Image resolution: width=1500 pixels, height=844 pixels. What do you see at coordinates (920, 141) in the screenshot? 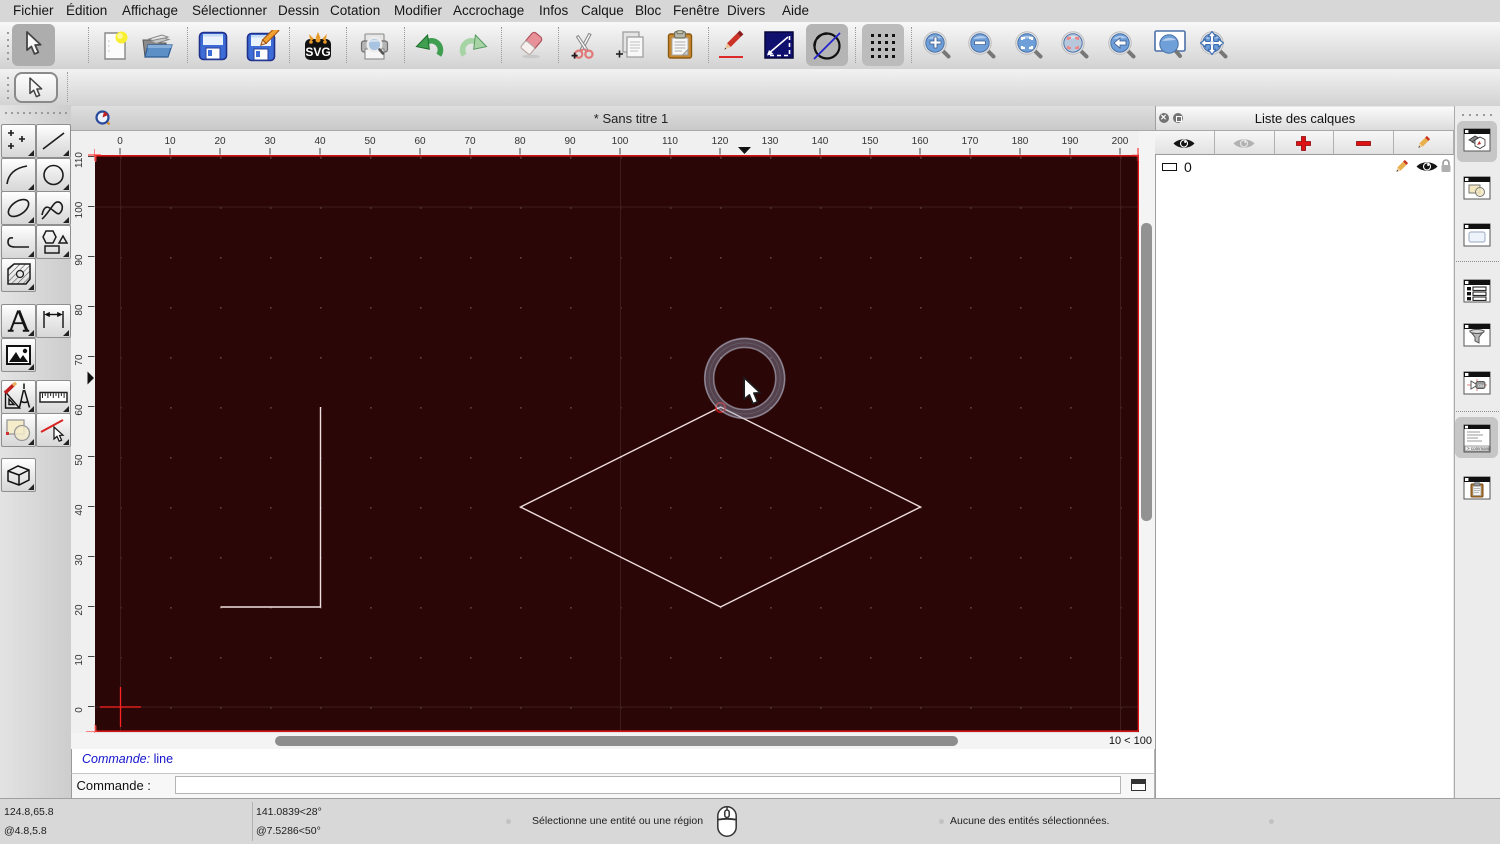
I see `svg-text: 160` at bounding box center [920, 141].